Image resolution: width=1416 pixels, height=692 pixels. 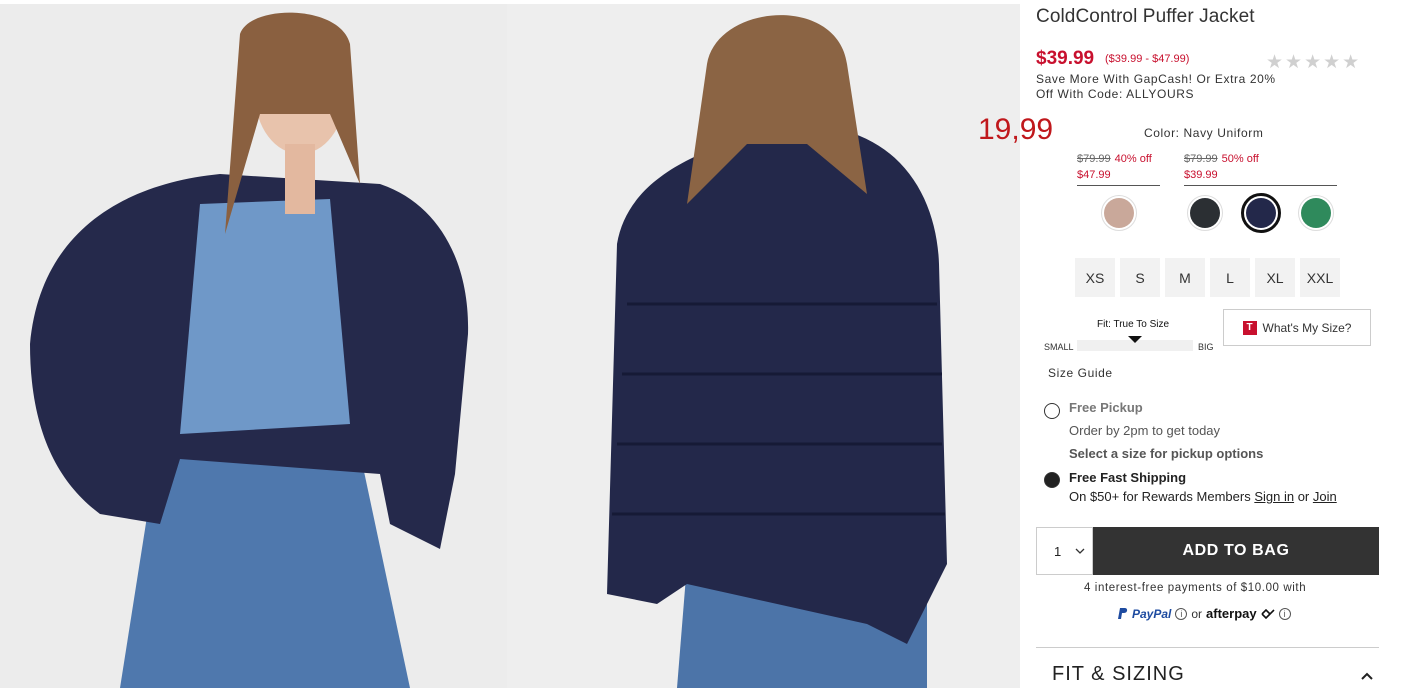 I want to click on color-label: Color: Navy Uniform, so click(x=1204, y=133).